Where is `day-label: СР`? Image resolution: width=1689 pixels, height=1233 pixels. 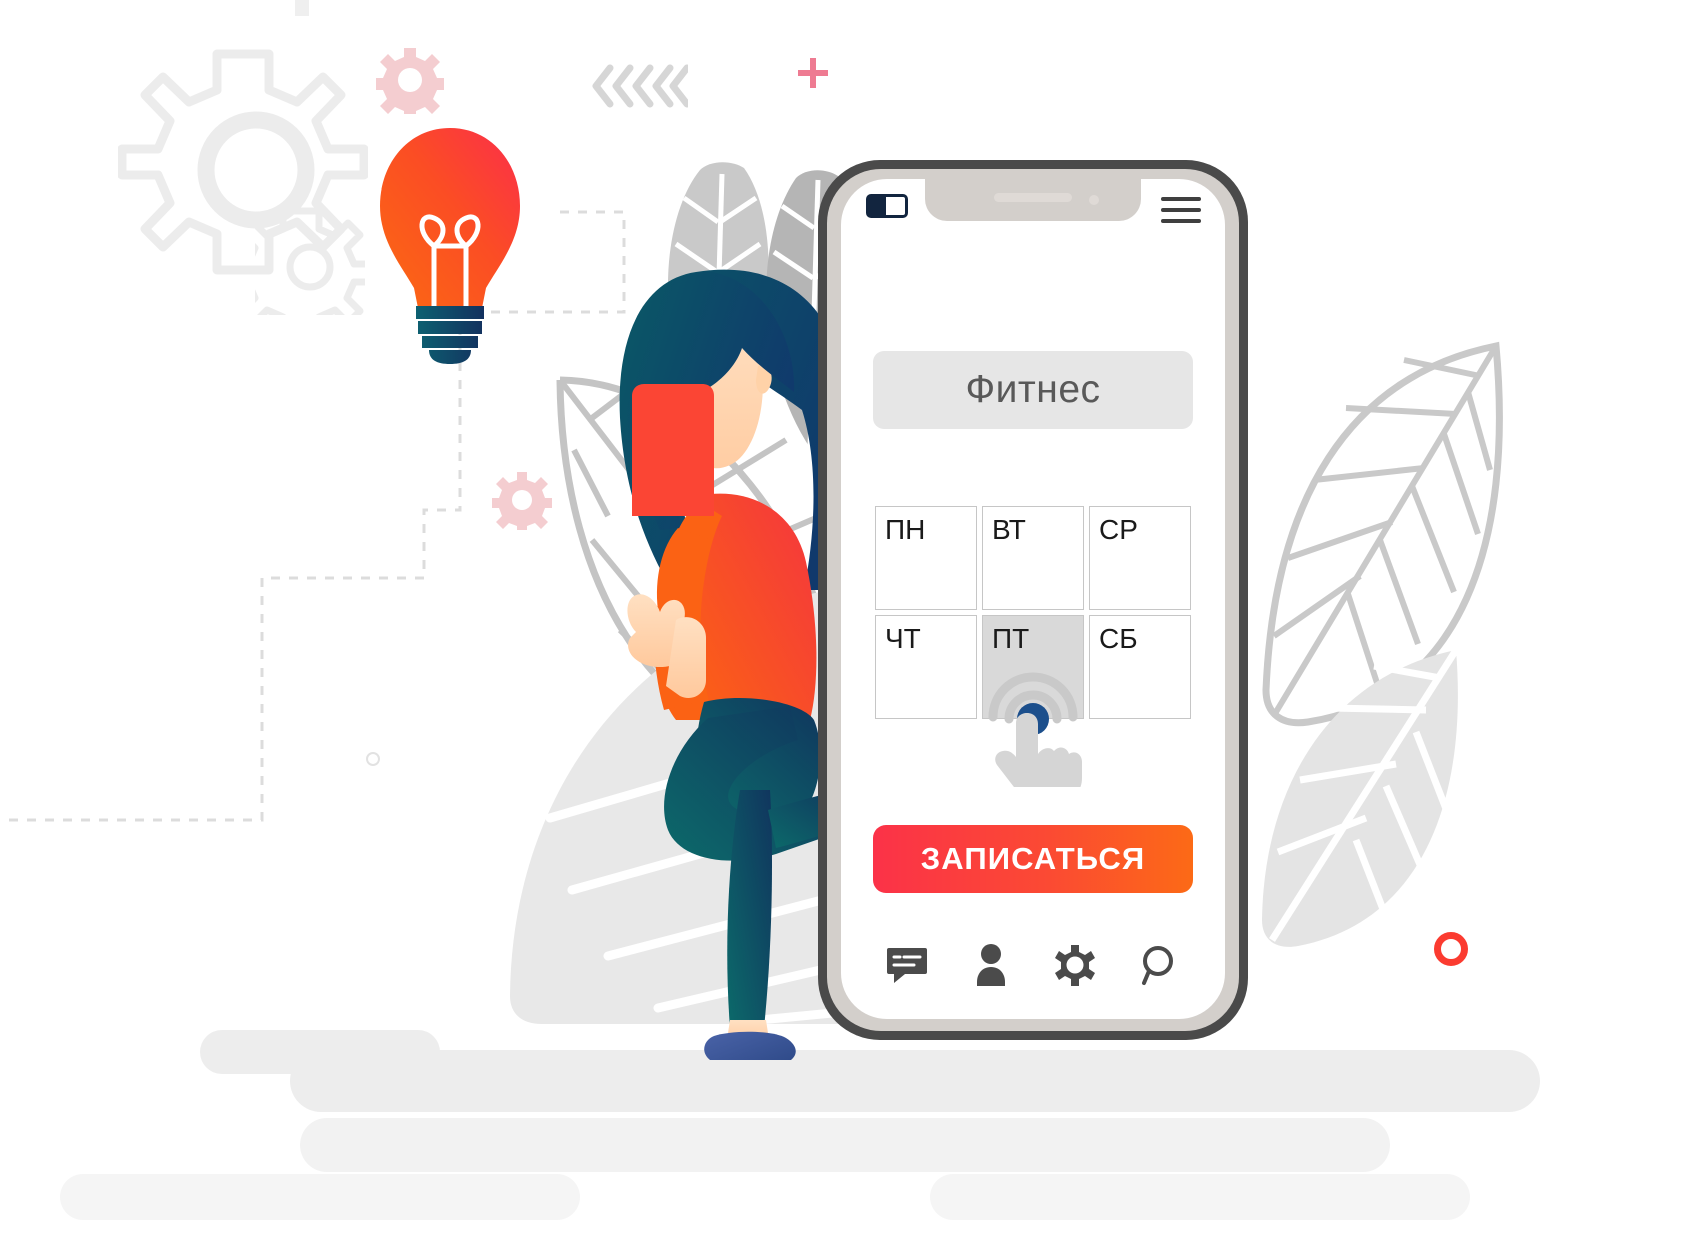 day-label: СР is located at coordinates (1118, 529).